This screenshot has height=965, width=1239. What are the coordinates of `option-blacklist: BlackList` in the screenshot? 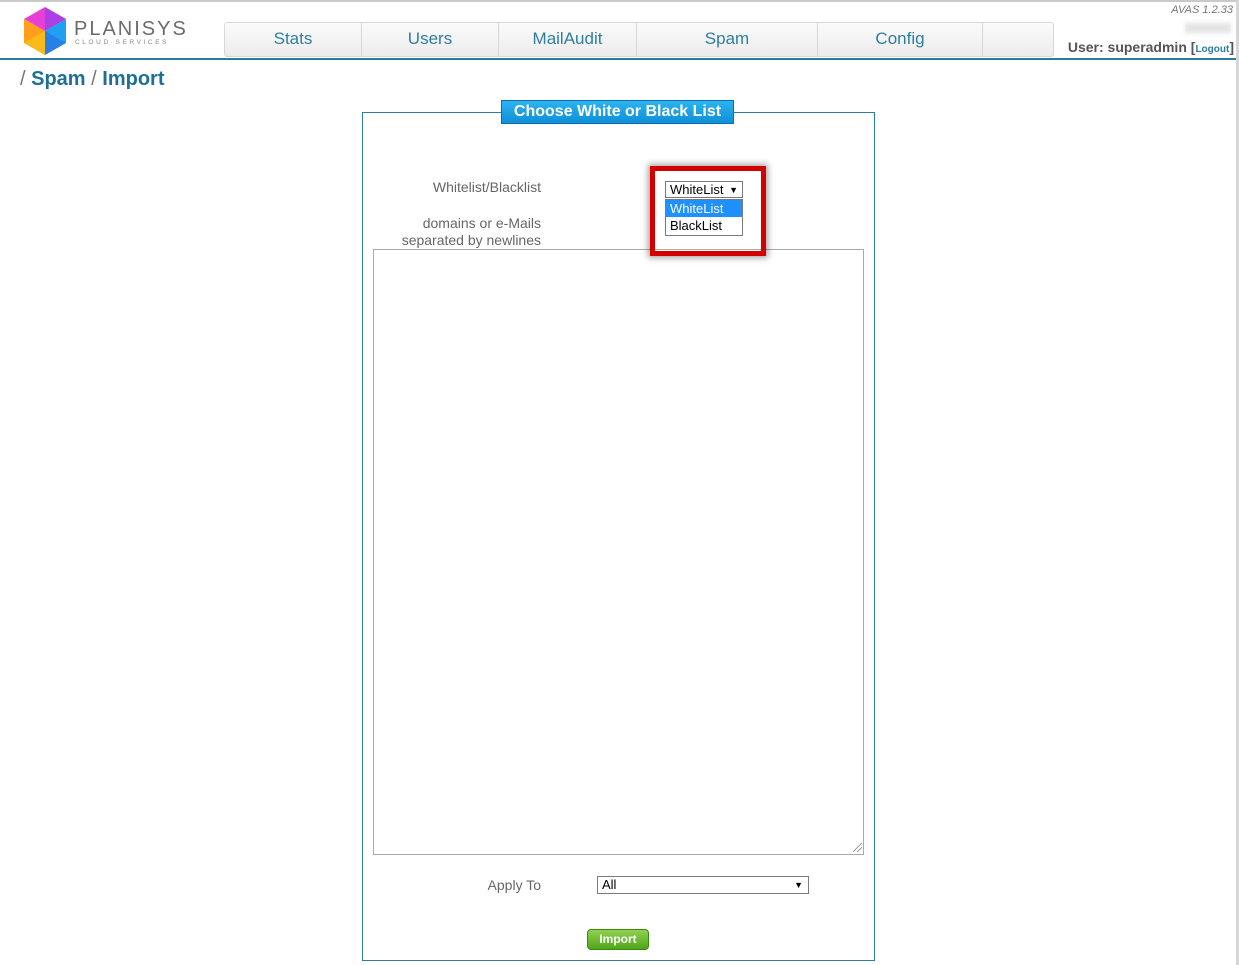 It's located at (704, 225).